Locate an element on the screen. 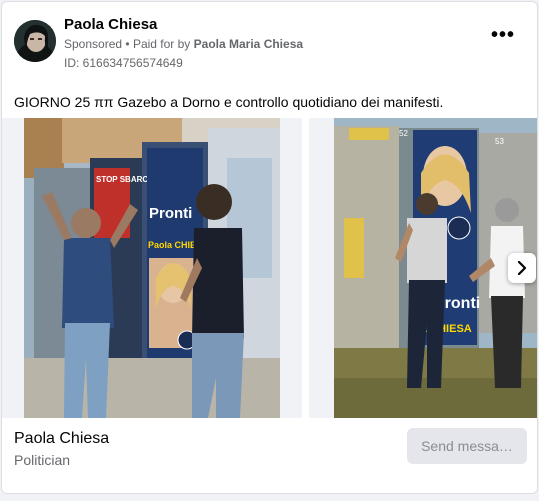 The width and height of the screenshot is (539, 501). board-number-right: 53 is located at coordinates (499, 141).